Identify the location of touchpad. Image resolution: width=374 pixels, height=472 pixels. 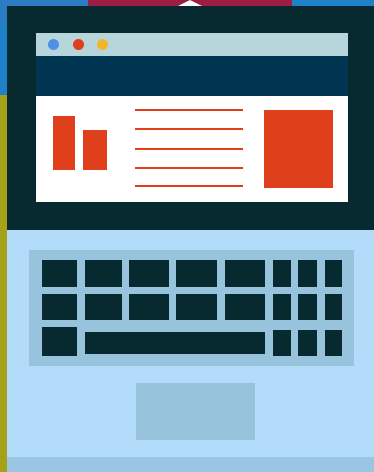
(195, 411).